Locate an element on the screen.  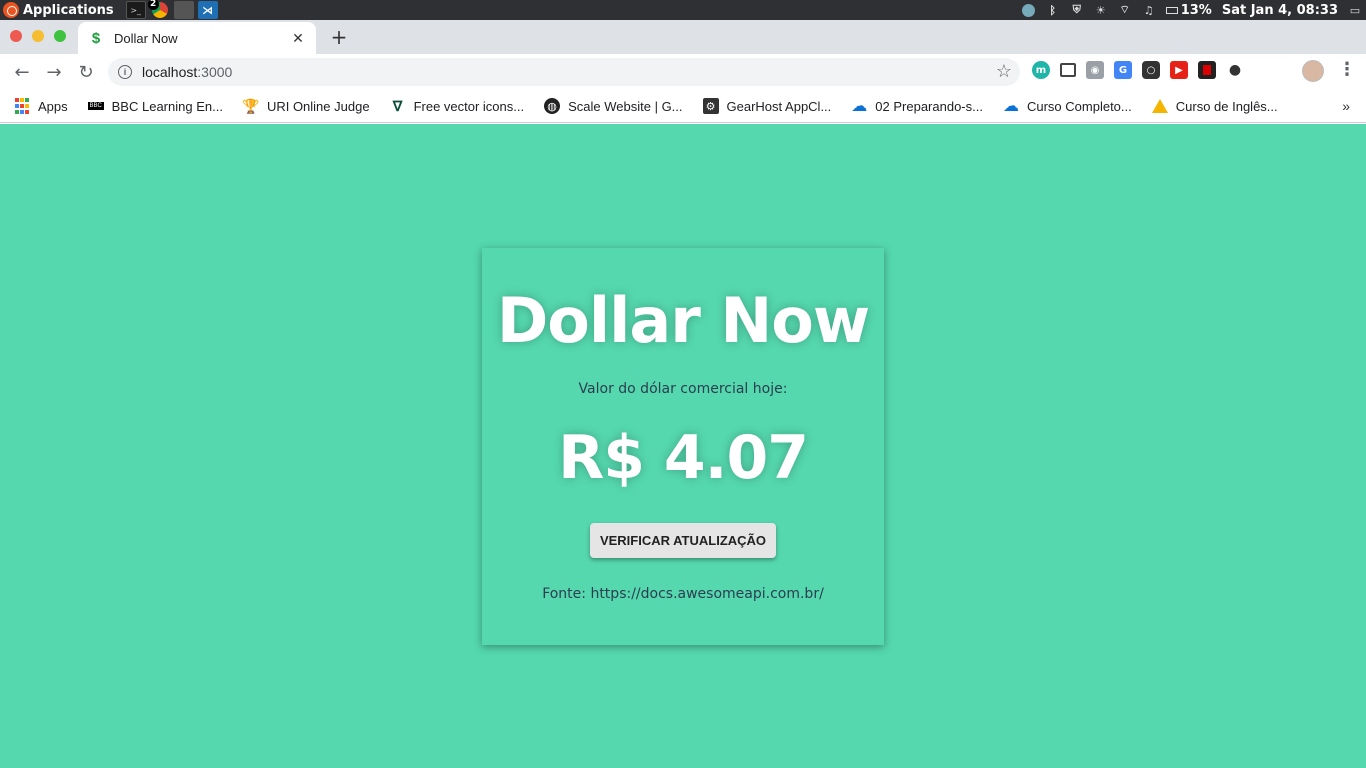
applications-logo-icon is located at coordinates (11, 10).